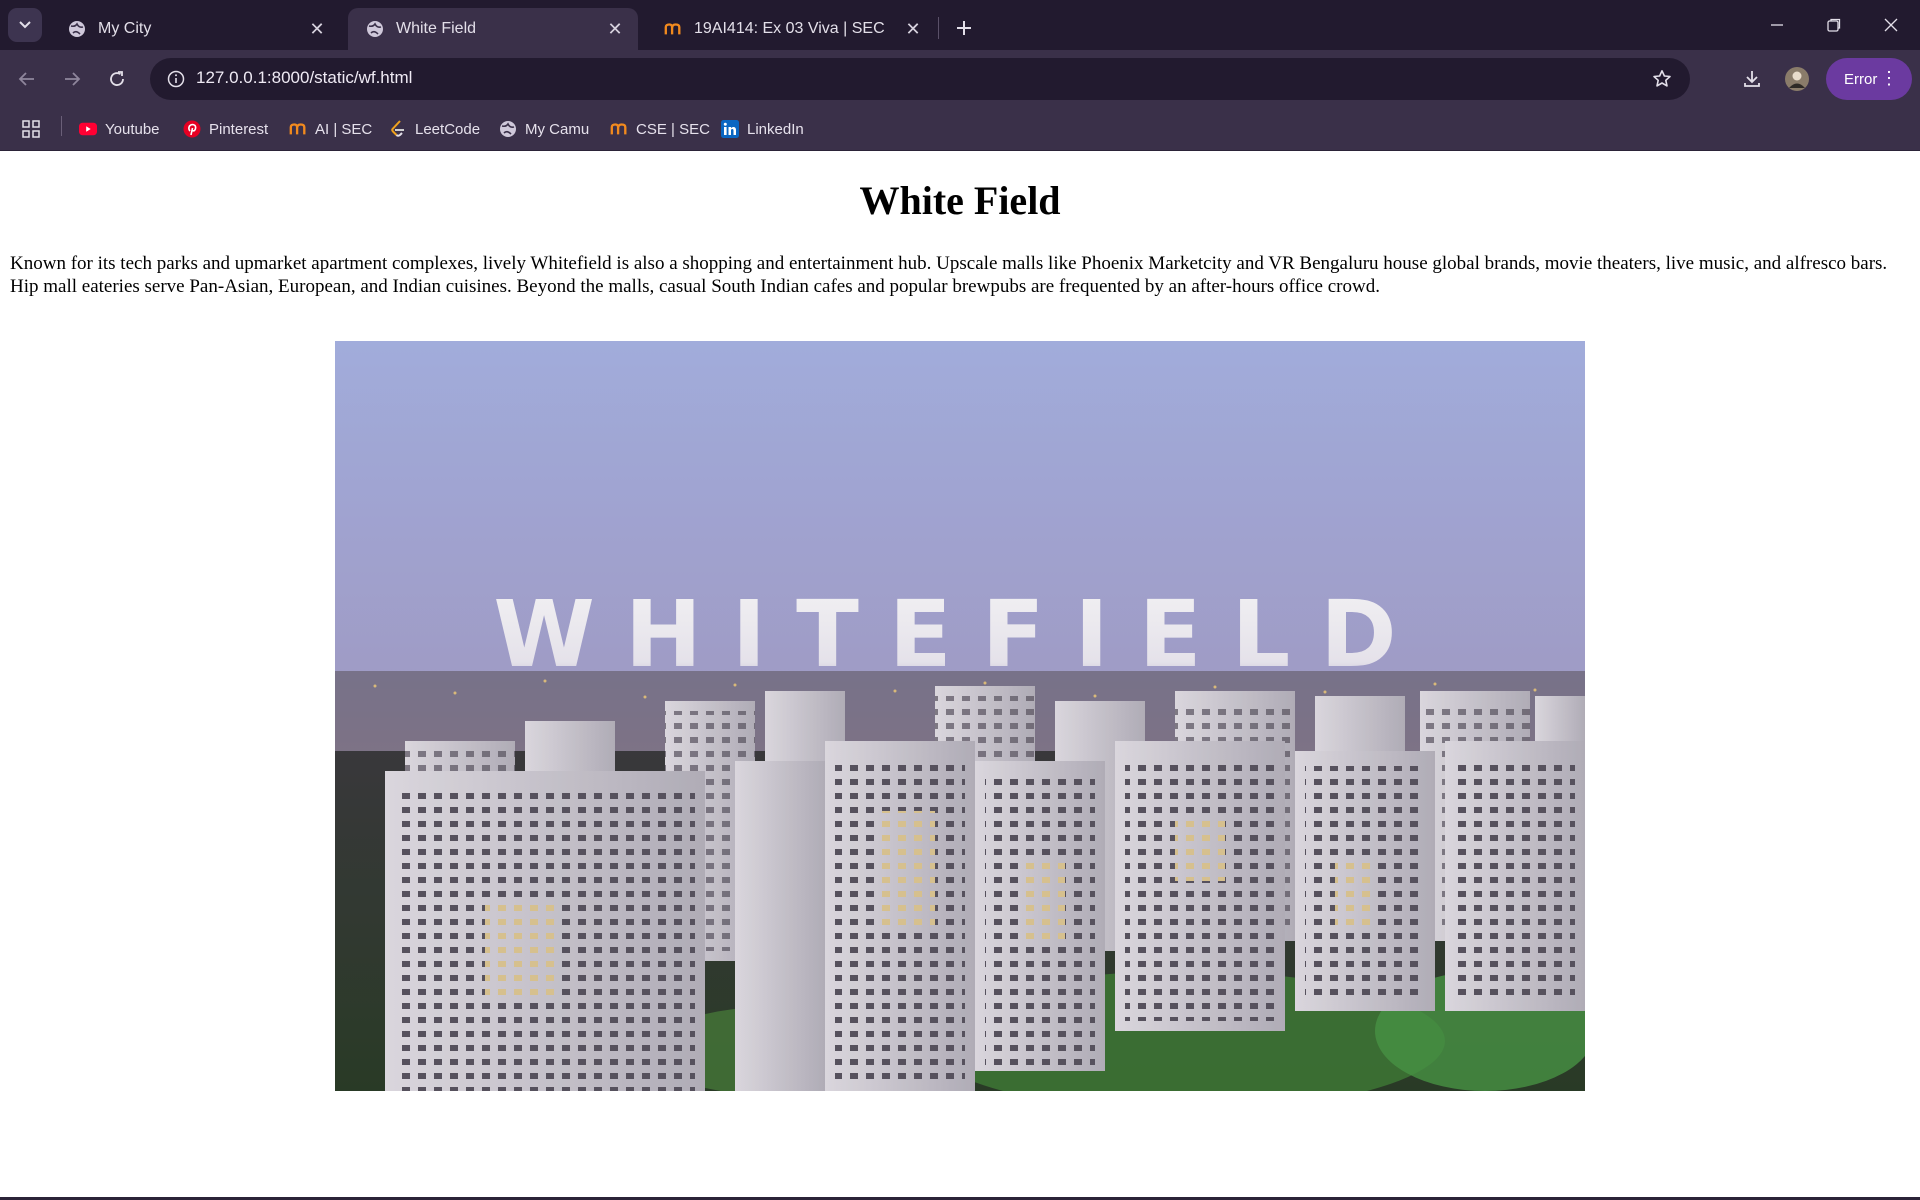 The width and height of the screenshot is (1920, 1200). I want to click on bookmark-label: My Camu, so click(557, 129).